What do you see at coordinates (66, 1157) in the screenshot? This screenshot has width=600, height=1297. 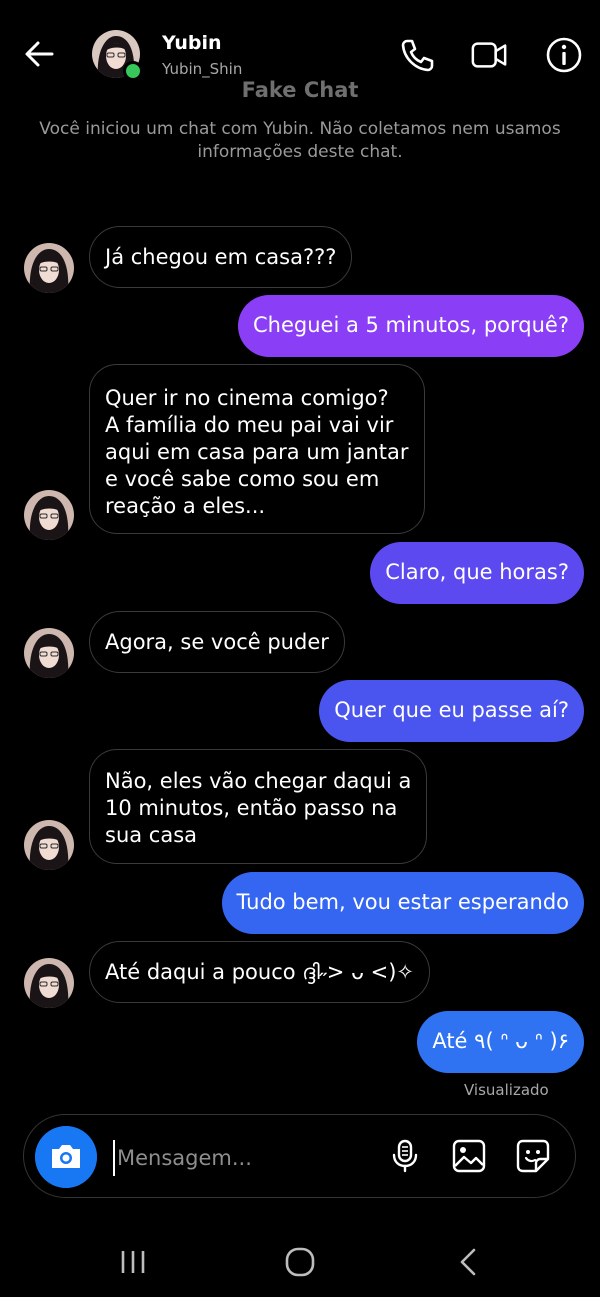 I see `camera-icon` at bounding box center [66, 1157].